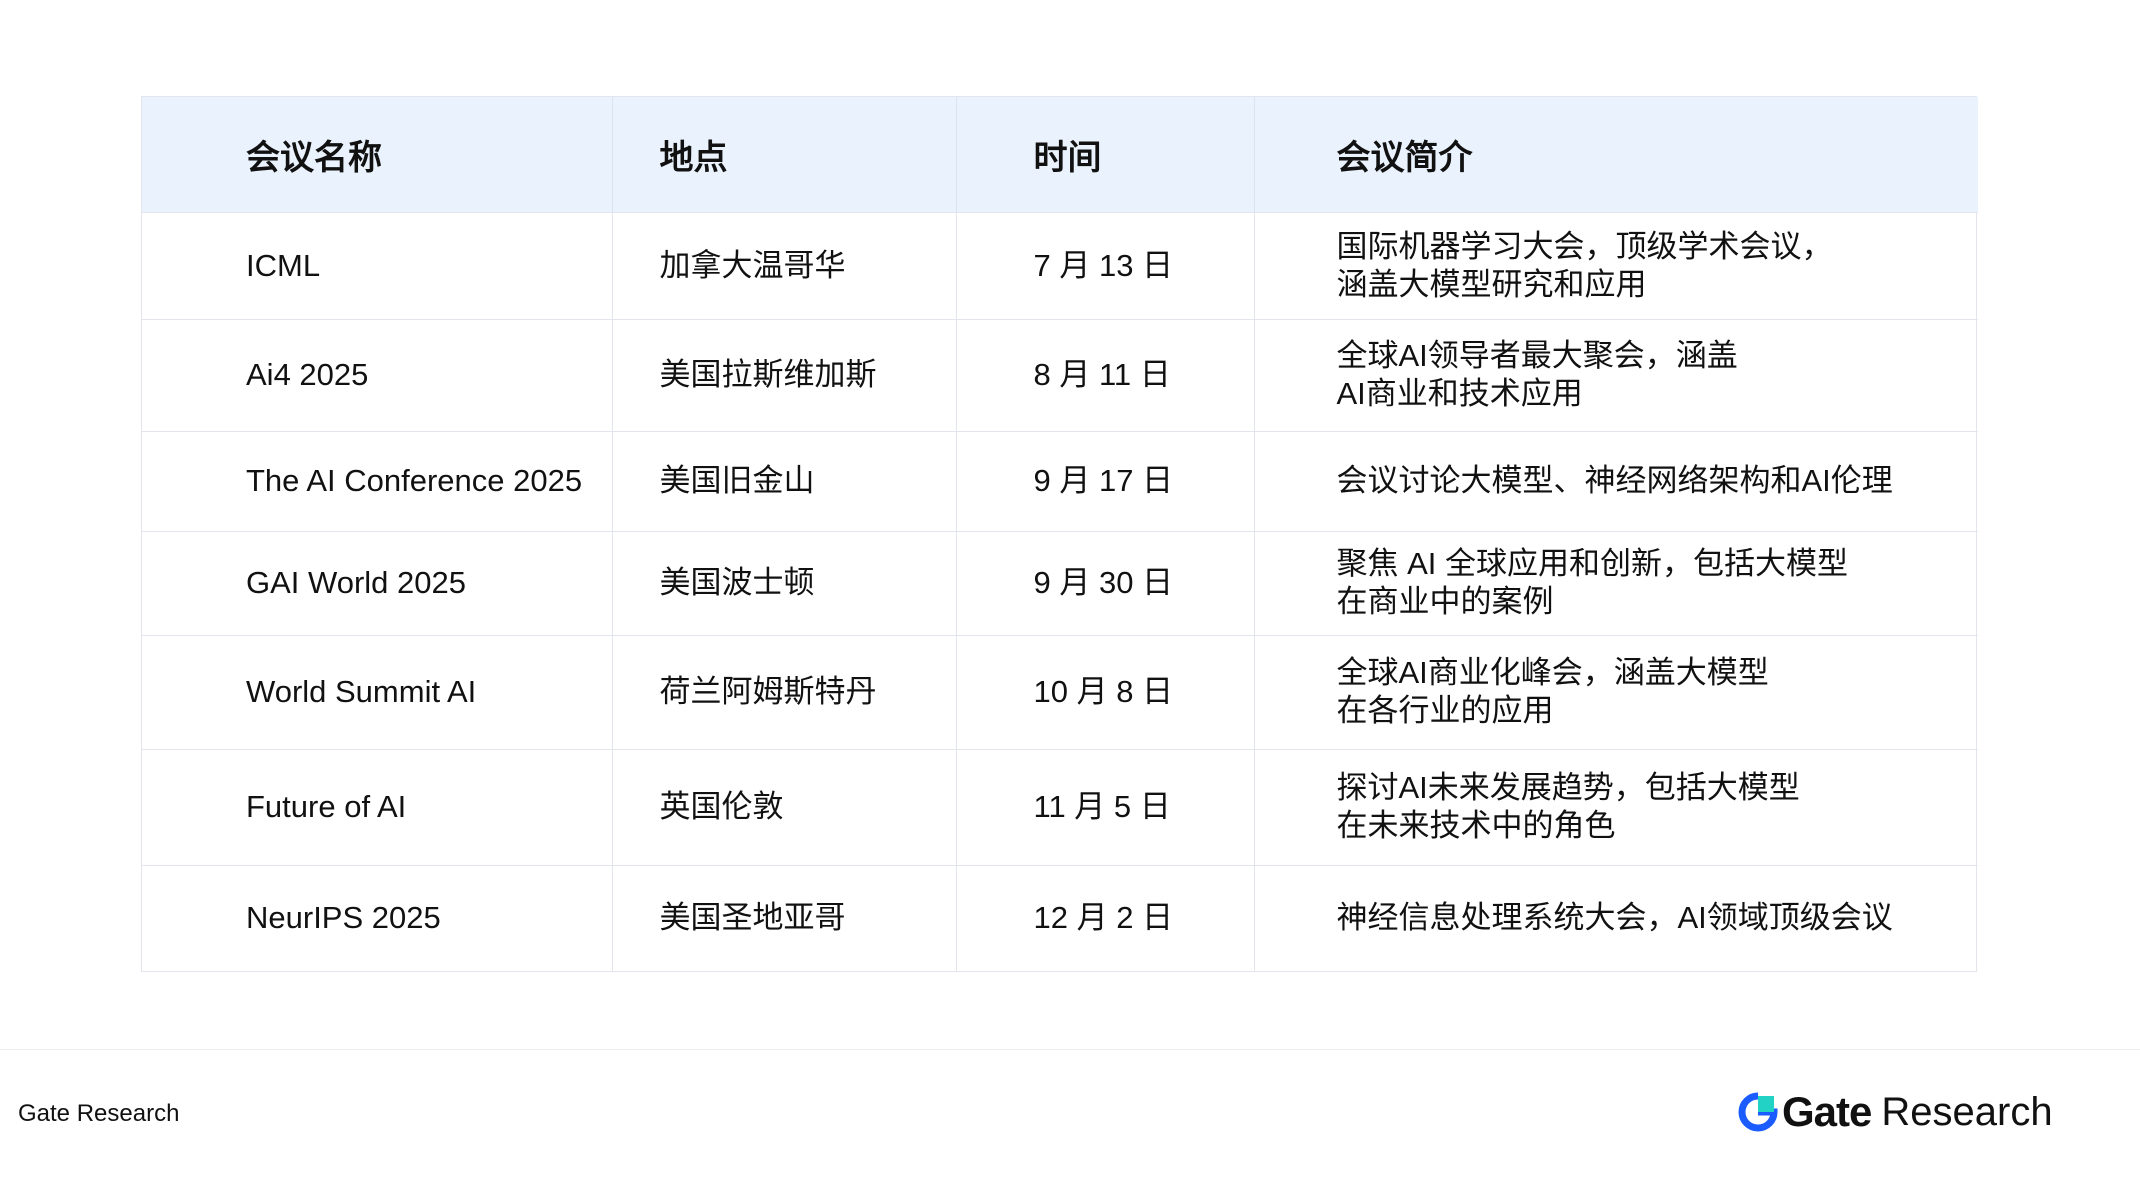 The image size is (2140, 1178). I want to click on cell-description: 神经信息处理系统大会，AI领域顶级会议, so click(1615, 917).